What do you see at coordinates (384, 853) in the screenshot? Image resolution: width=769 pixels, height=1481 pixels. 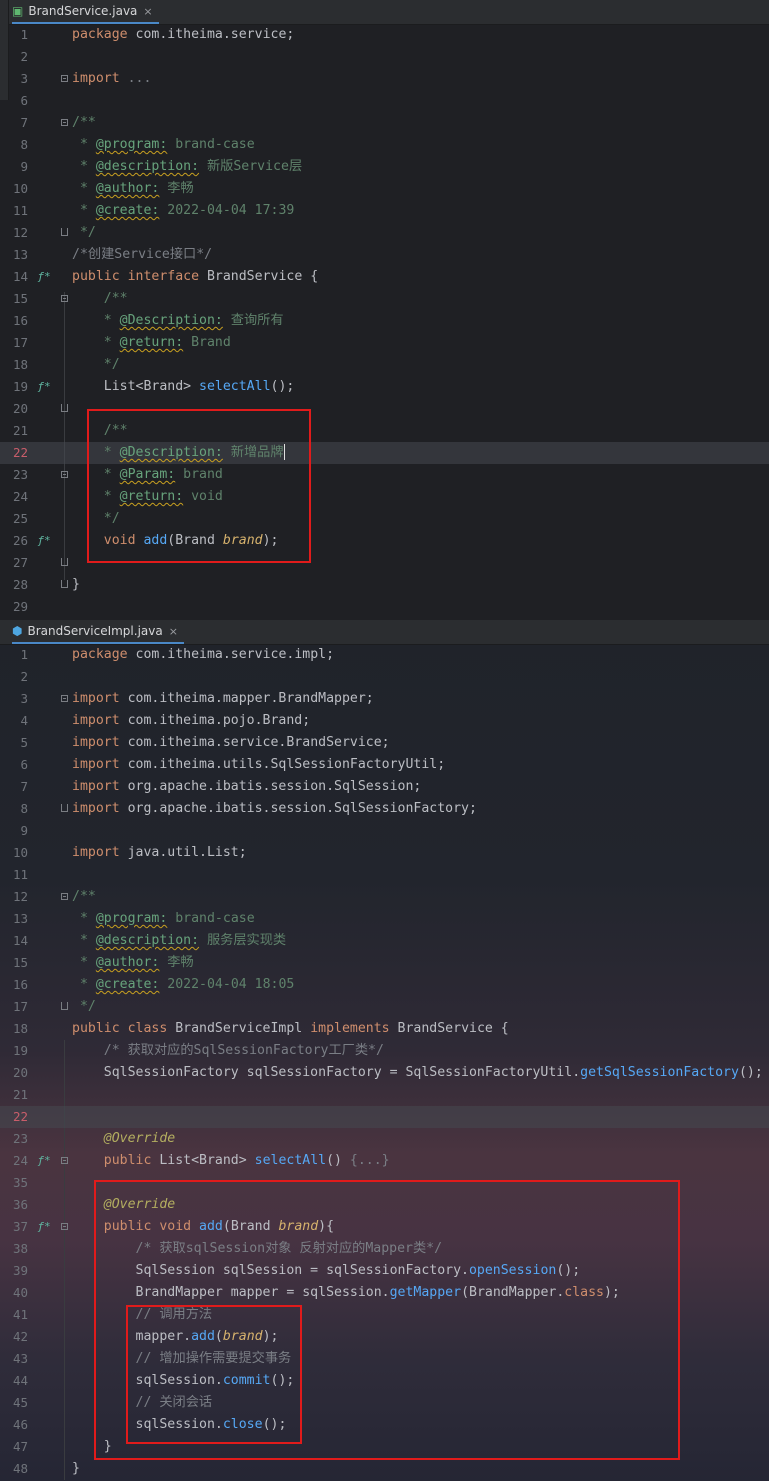 I see `code-line: 10 import java.util.List;` at bounding box center [384, 853].